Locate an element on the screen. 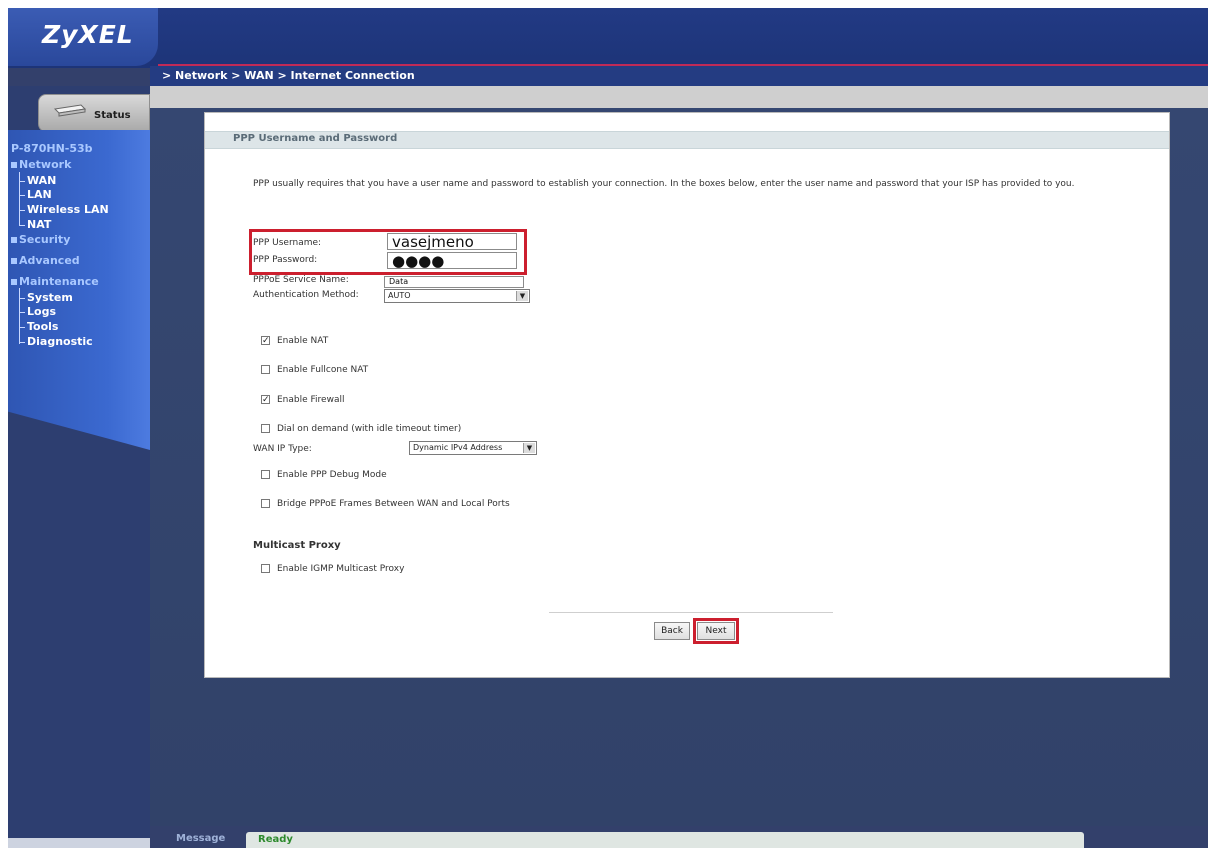 The width and height of the screenshot is (1208, 848). nav-advanced: Advanced is located at coordinates (45, 260).